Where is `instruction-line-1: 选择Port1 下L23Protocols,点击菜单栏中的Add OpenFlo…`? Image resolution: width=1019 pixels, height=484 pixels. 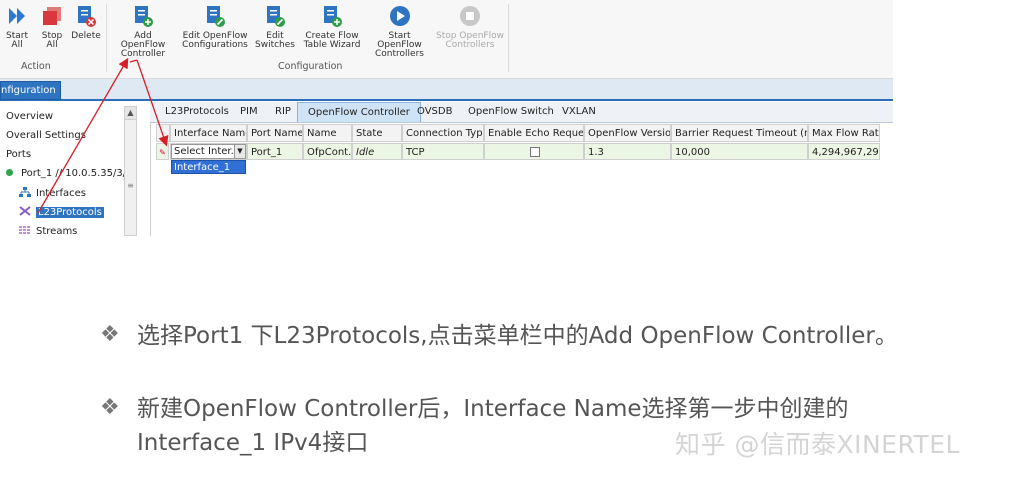
instruction-line-1: 选择Port1 下L23Protocols,点击菜单栏中的Add OpenFlo… is located at coordinates (517, 336).